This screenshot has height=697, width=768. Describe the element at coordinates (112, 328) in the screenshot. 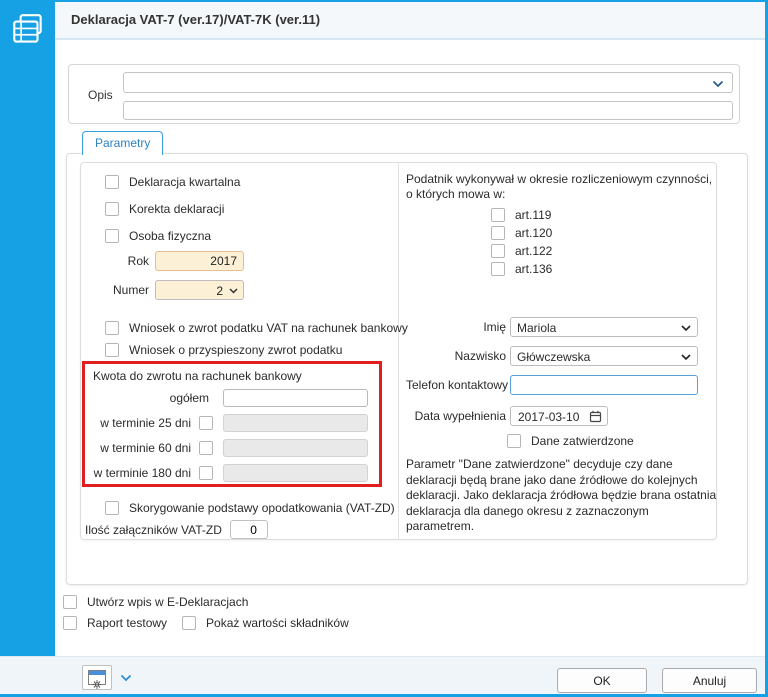

I see `checkbox-wniosek-zwrot-vat` at that location.